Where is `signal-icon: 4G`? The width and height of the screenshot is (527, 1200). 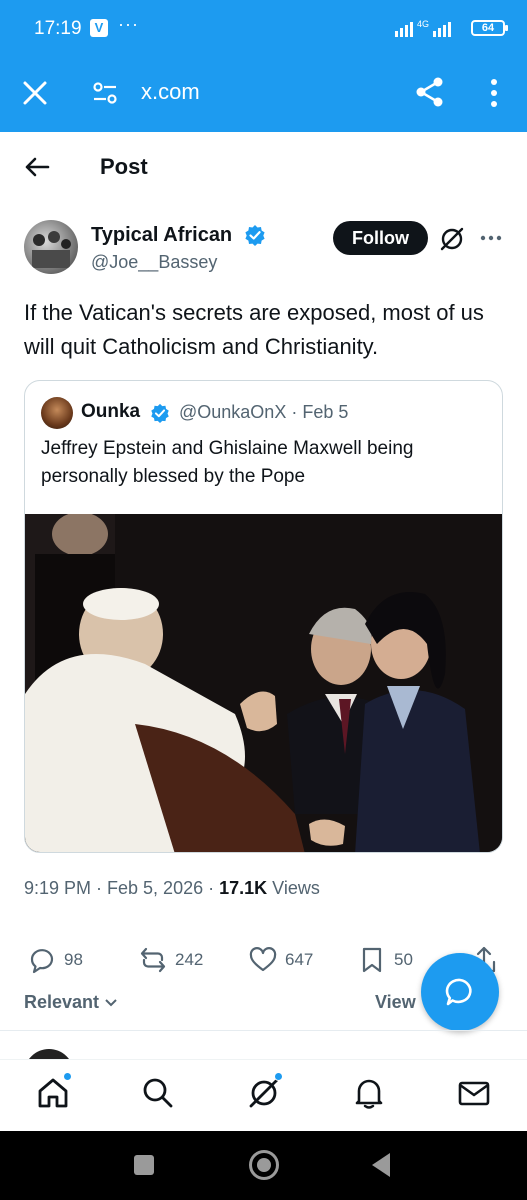 signal-icon: 4G is located at coordinates (423, 28).